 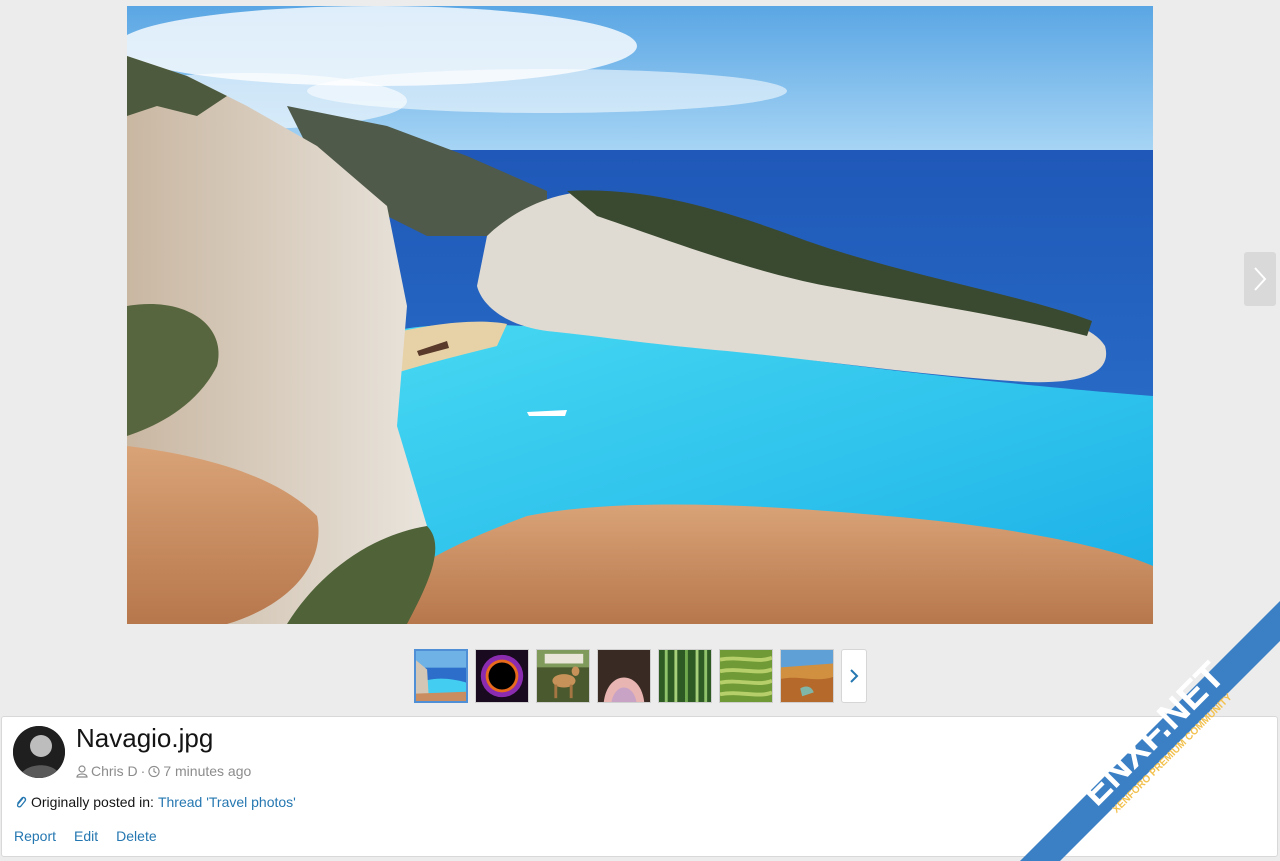 What do you see at coordinates (82, 771) in the screenshot?
I see `user-icon` at bounding box center [82, 771].